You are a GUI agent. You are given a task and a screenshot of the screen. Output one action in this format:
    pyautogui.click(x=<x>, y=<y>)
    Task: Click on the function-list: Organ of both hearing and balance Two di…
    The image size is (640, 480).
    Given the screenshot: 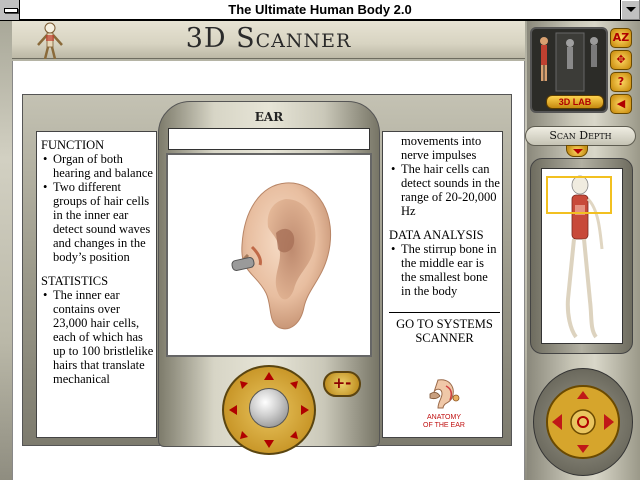 What is the action you would take?
    pyautogui.click(x=97, y=208)
    